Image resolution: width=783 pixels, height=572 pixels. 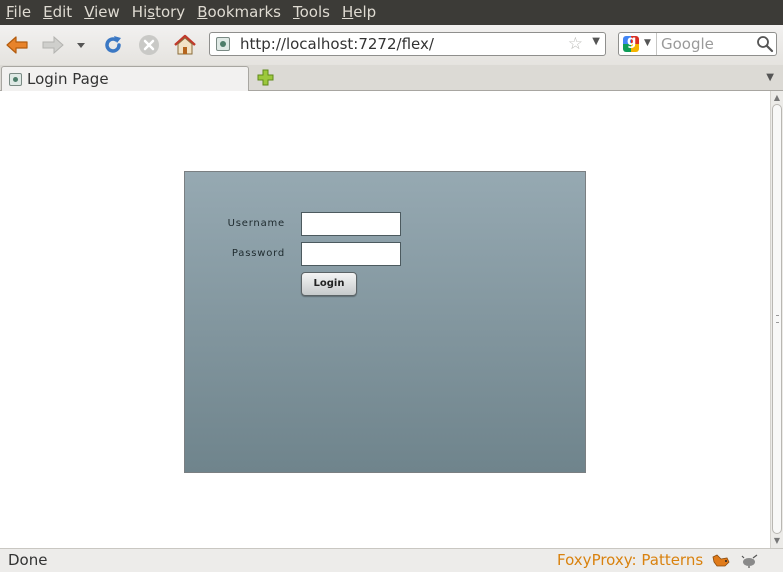 I want to click on menu-history: History, so click(x=158, y=12).